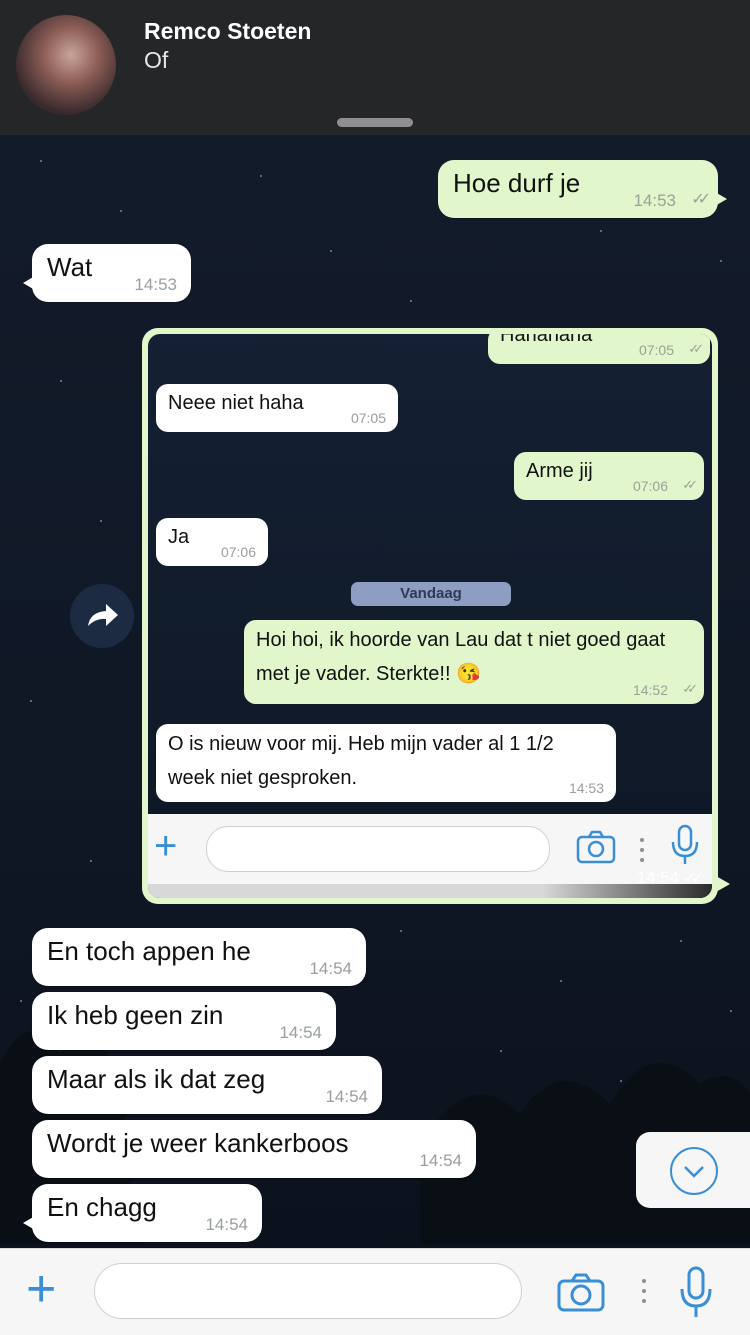  Describe the element at coordinates (228, 31) in the screenshot. I see `contact-name: Remco Stoeten` at that location.